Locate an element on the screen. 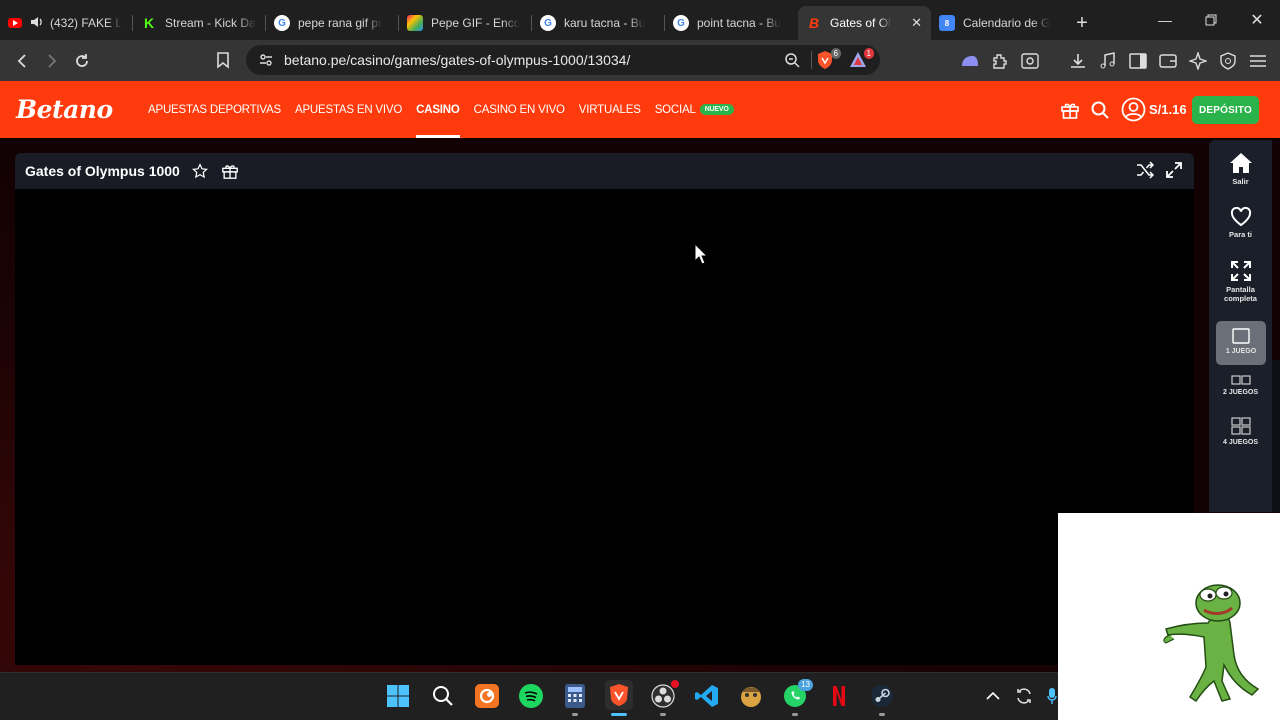  tab-title: Calendario de G is located at coordinates (1007, 23).